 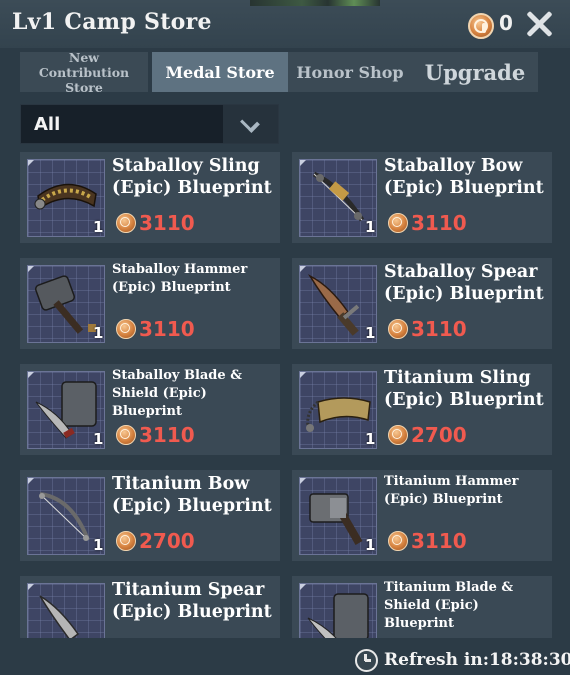 What do you see at coordinates (475, 72) in the screenshot?
I see `tab-upgrade: Upgrade` at bounding box center [475, 72].